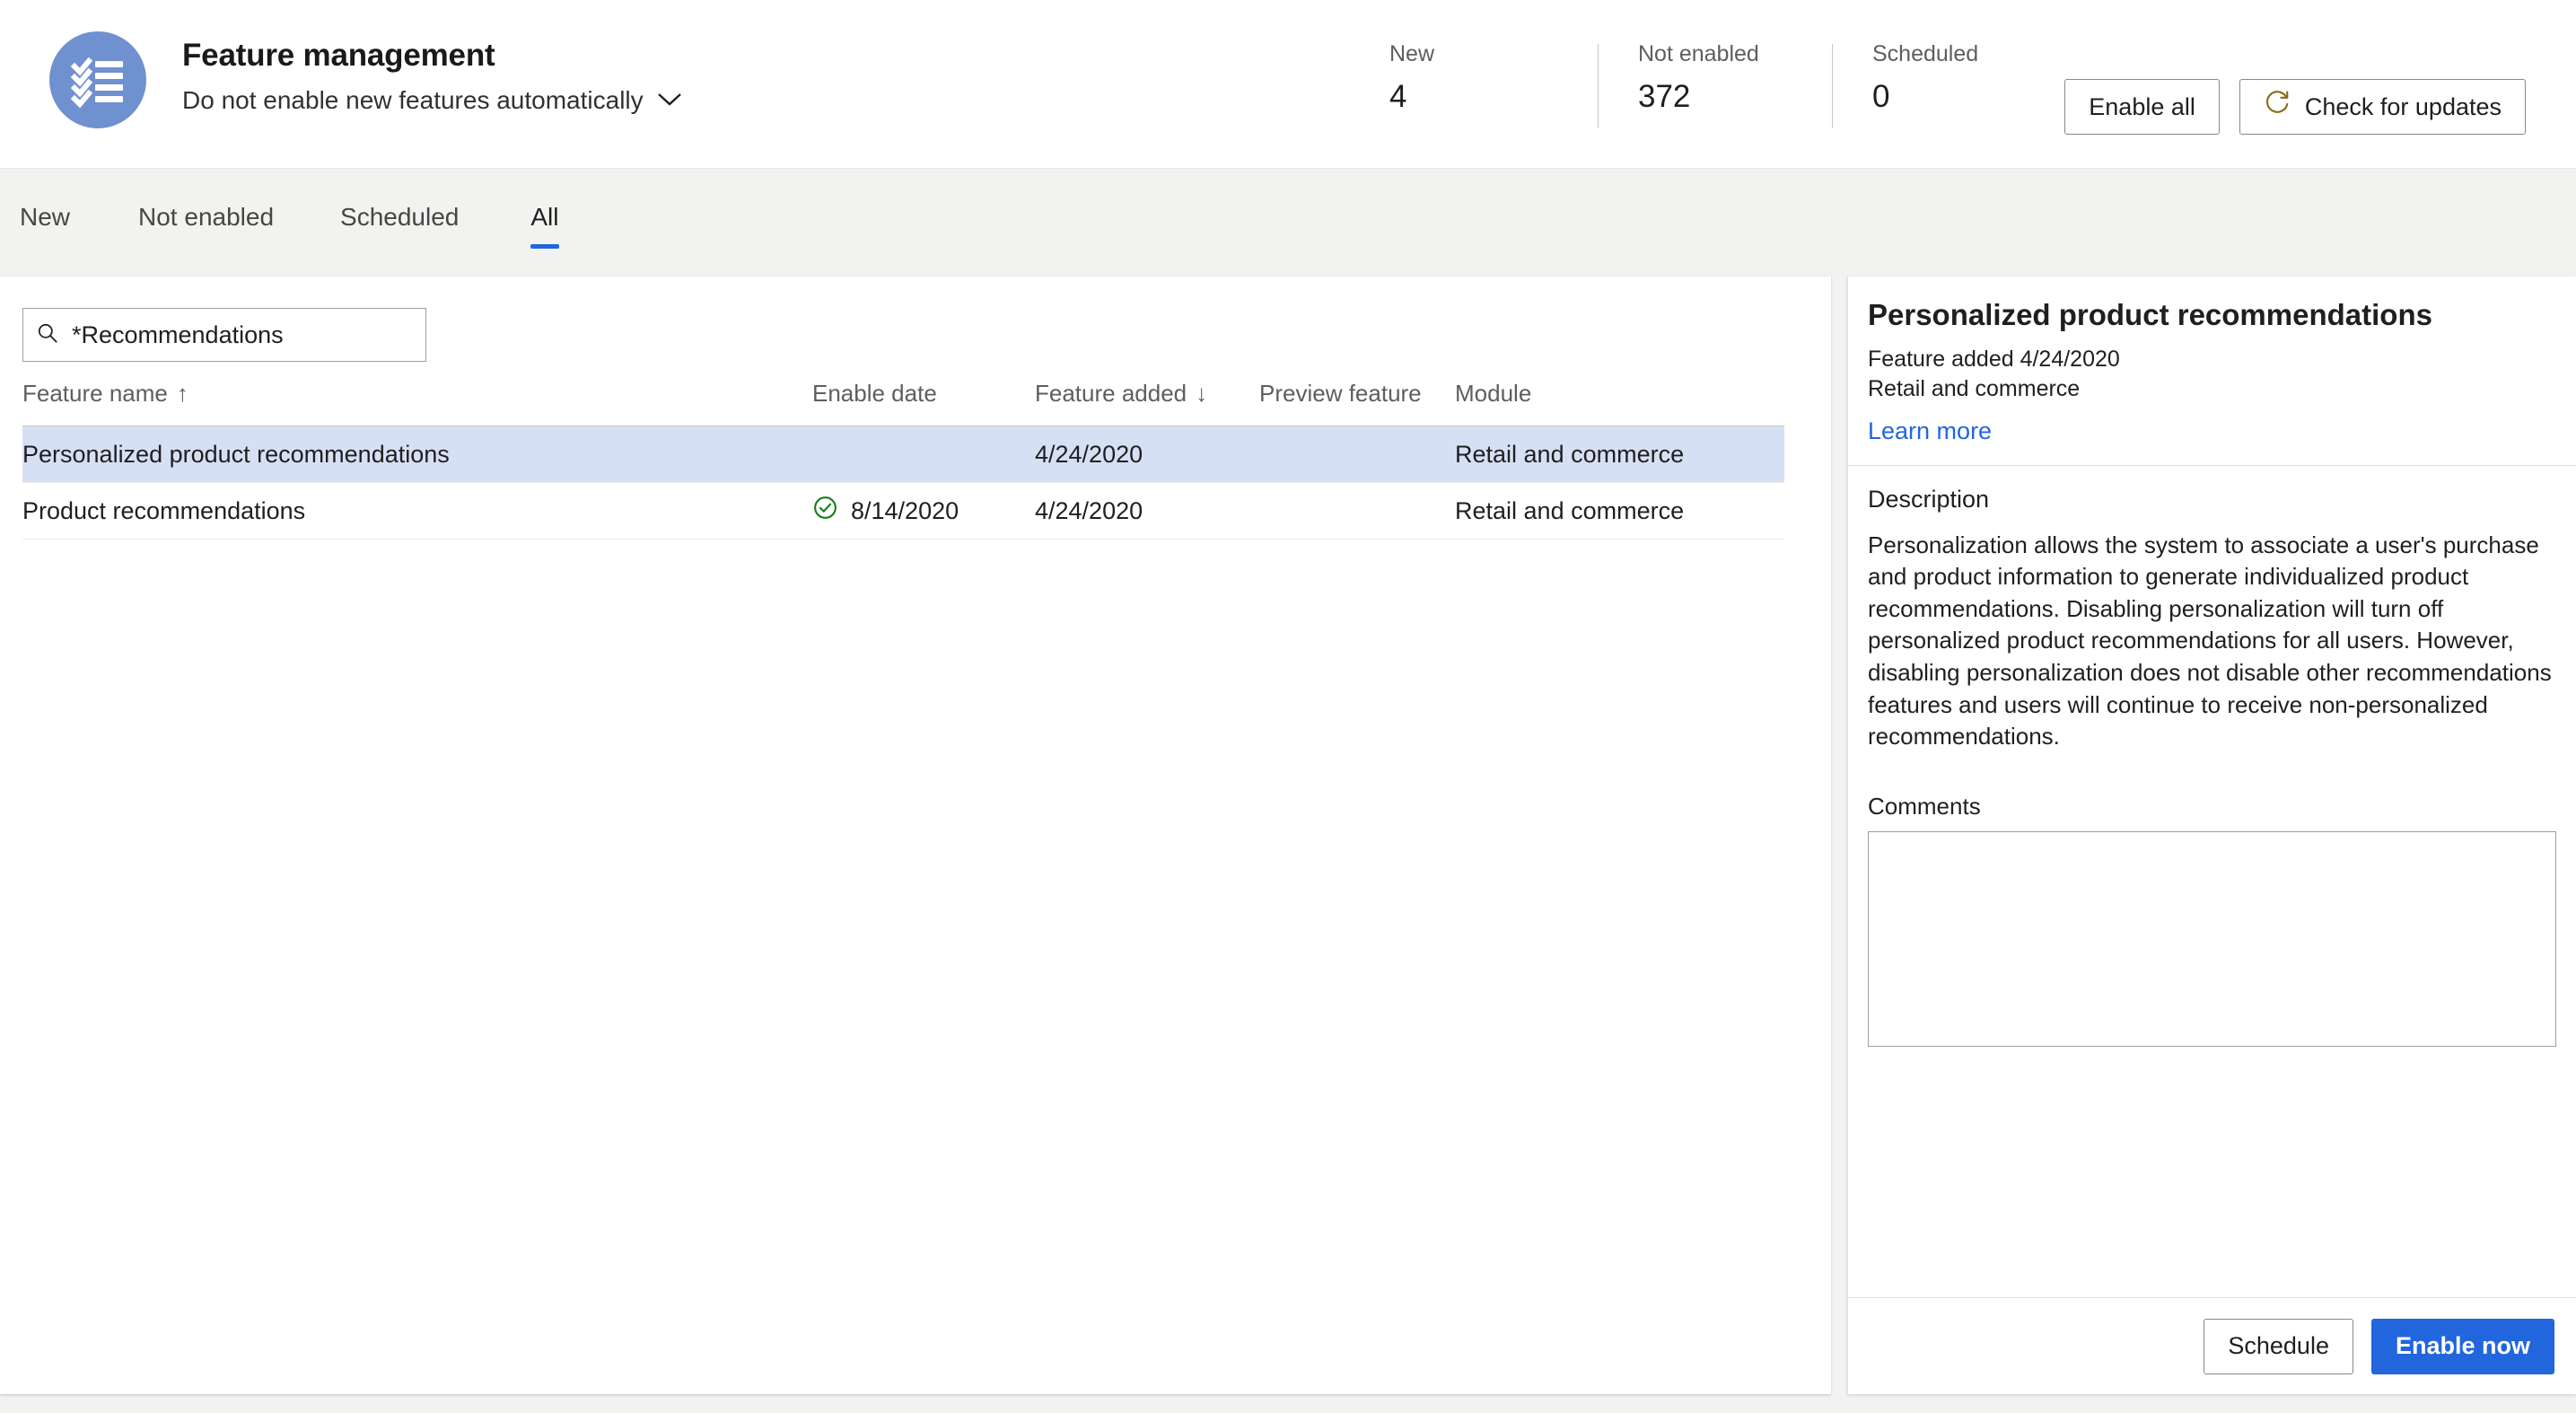 The image size is (2576, 1413). Describe the element at coordinates (95, 393) in the screenshot. I see `column-header-feature-name-label: Feature name` at that location.